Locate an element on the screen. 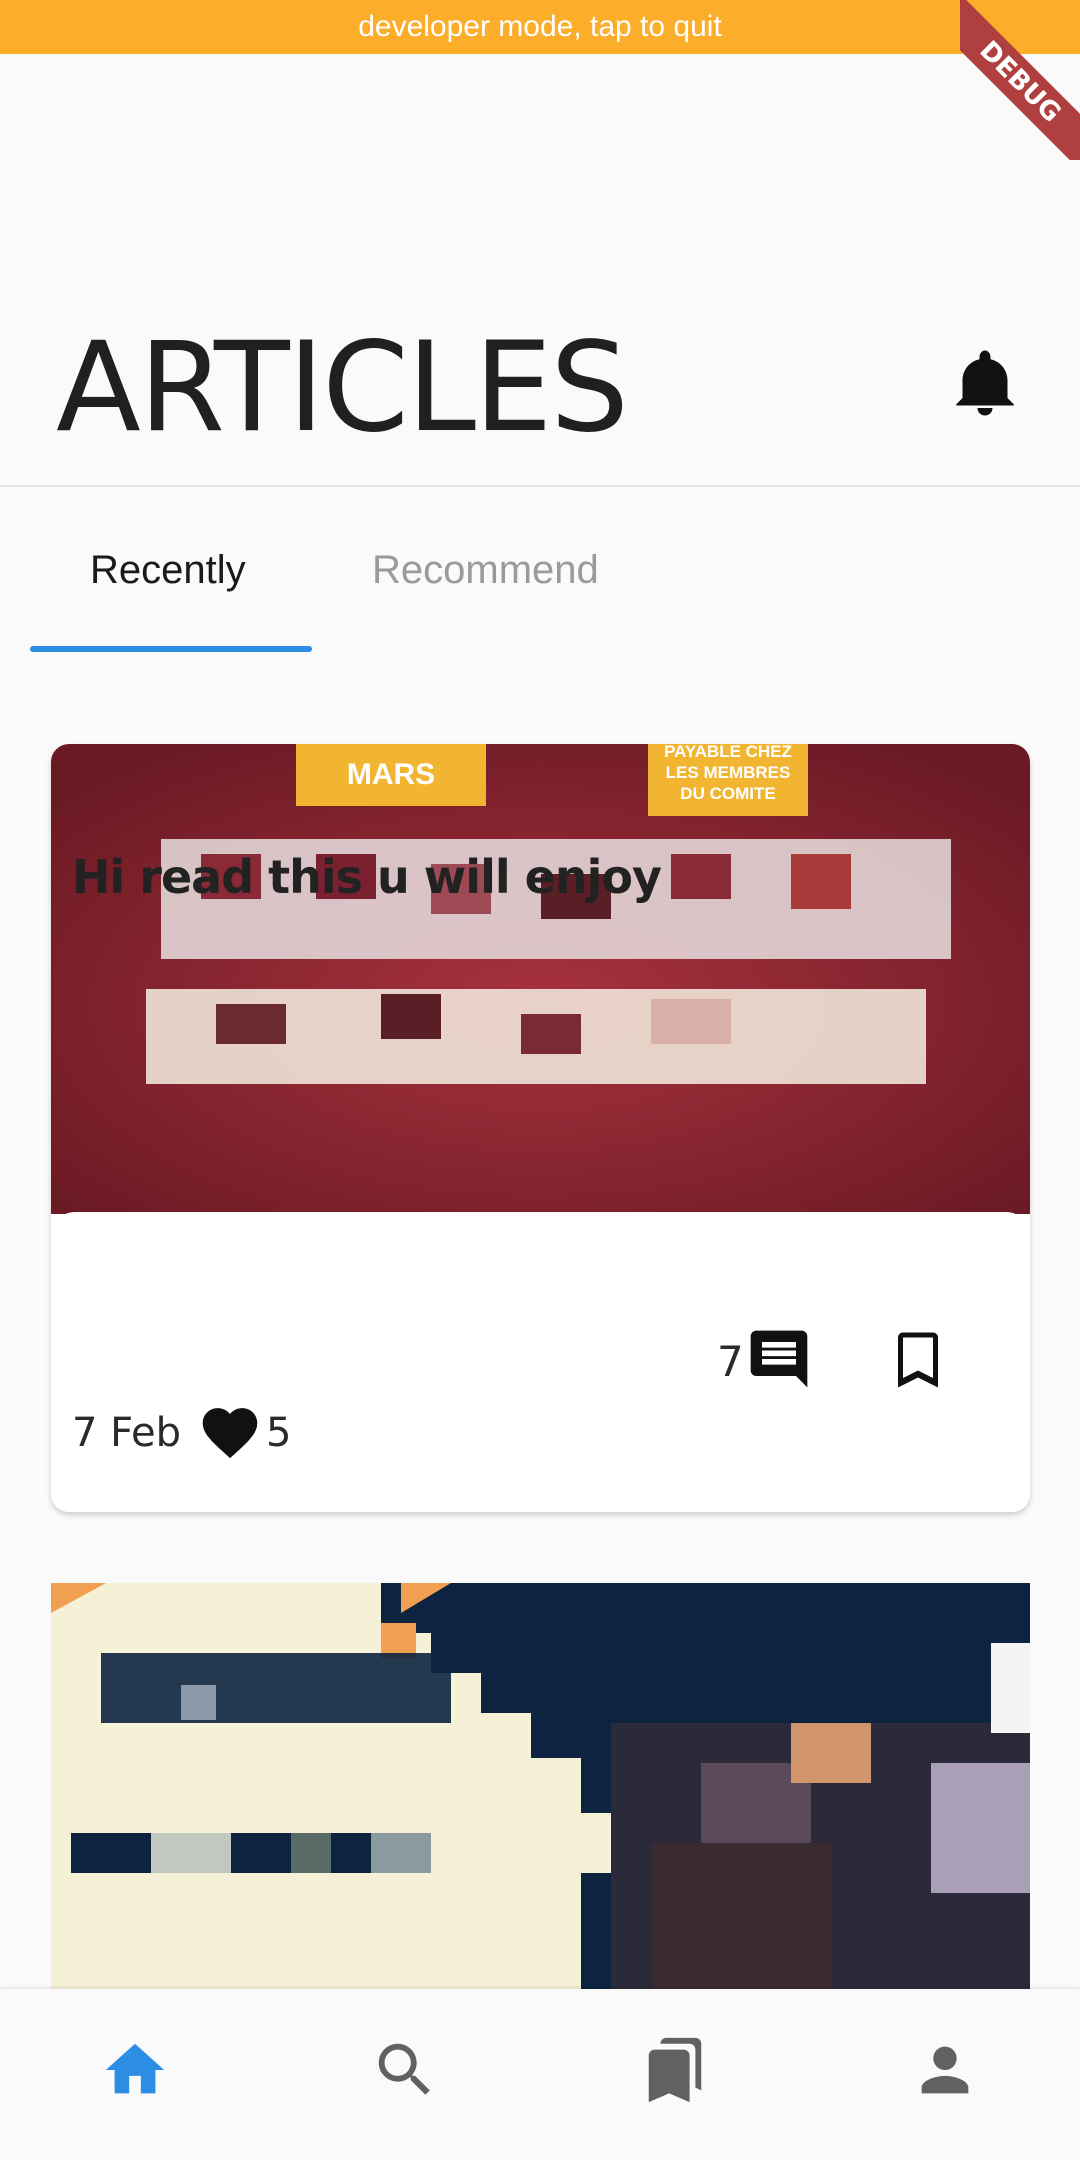  home-icon is located at coordinates (135, 2070).